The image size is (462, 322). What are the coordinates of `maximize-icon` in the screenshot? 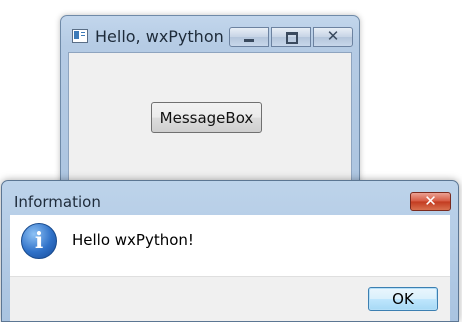 It's located at (292, 38).